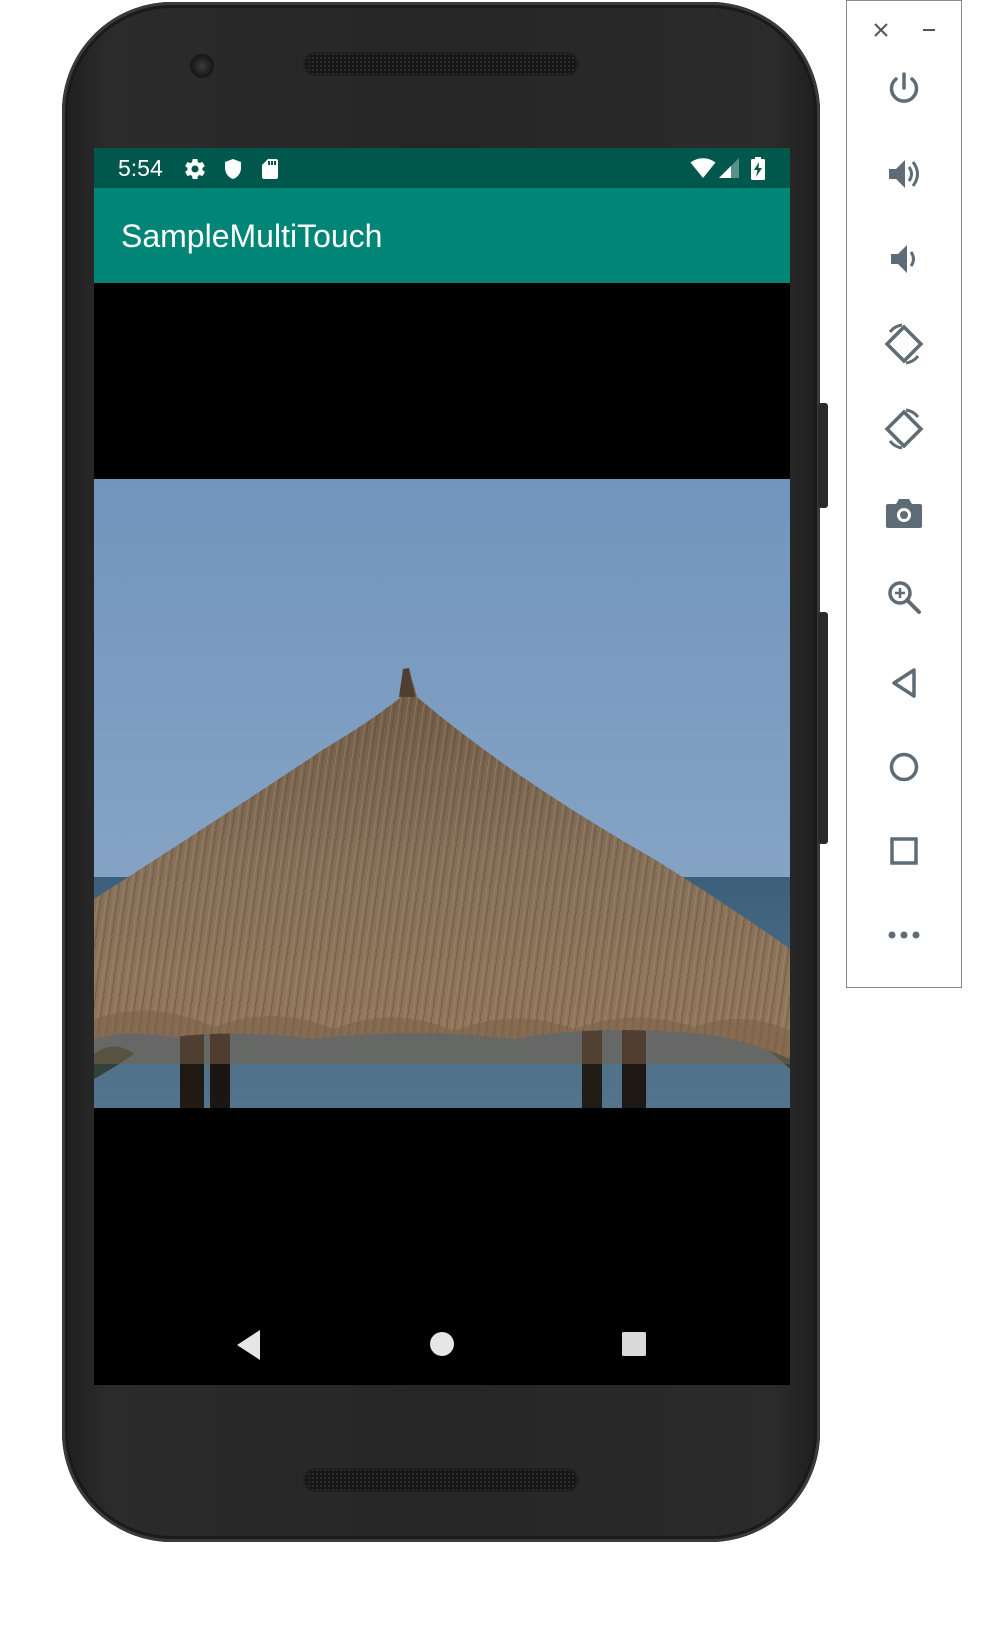  Describe the element at coordinates (729, 171) in the screenshot. I see `signal-icon` at that location.